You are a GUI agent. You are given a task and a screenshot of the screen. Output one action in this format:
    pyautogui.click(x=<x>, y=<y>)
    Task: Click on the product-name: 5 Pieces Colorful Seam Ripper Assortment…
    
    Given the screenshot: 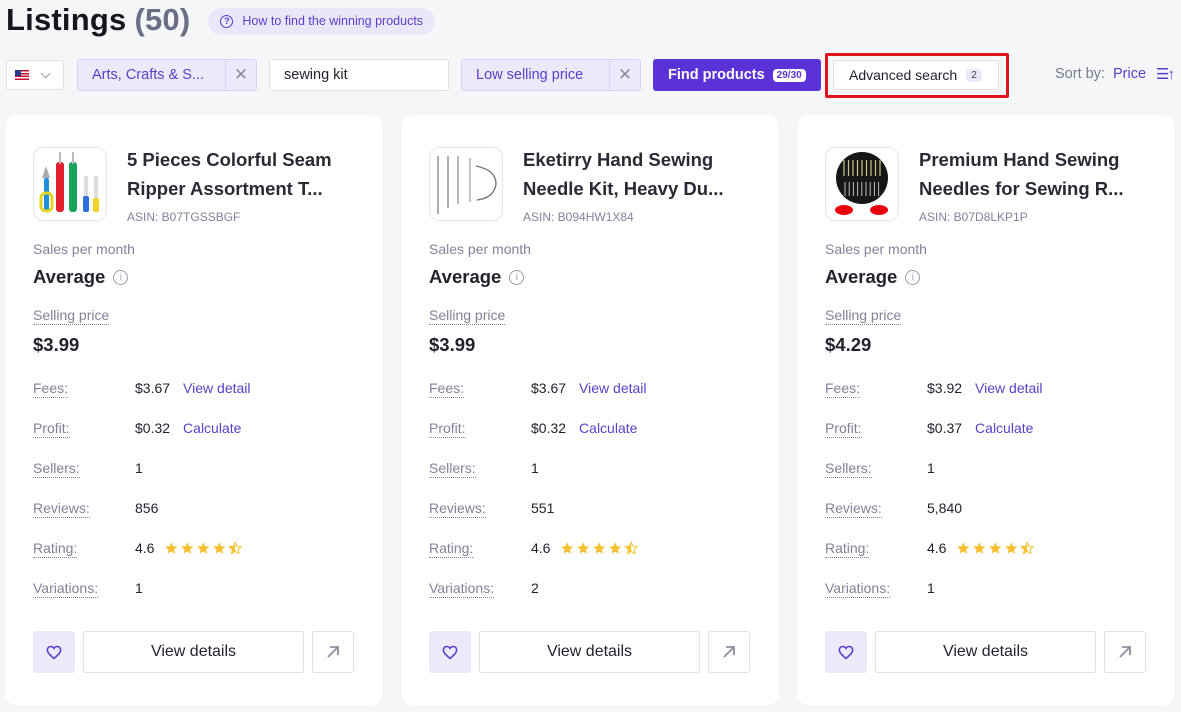 What is the action you would take?
    pyautogui.click(x=242, y=174)
    